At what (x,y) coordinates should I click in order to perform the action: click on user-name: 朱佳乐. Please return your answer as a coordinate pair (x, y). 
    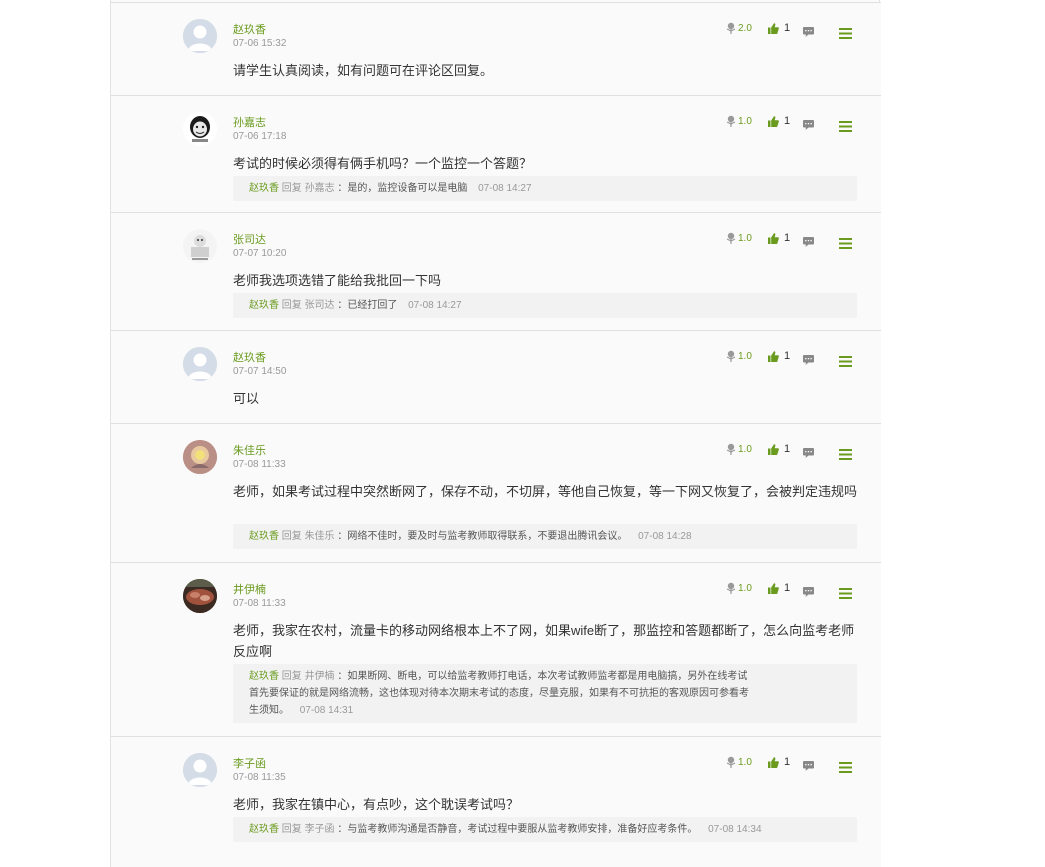
    Looking at the image, I should click on (249, 450).